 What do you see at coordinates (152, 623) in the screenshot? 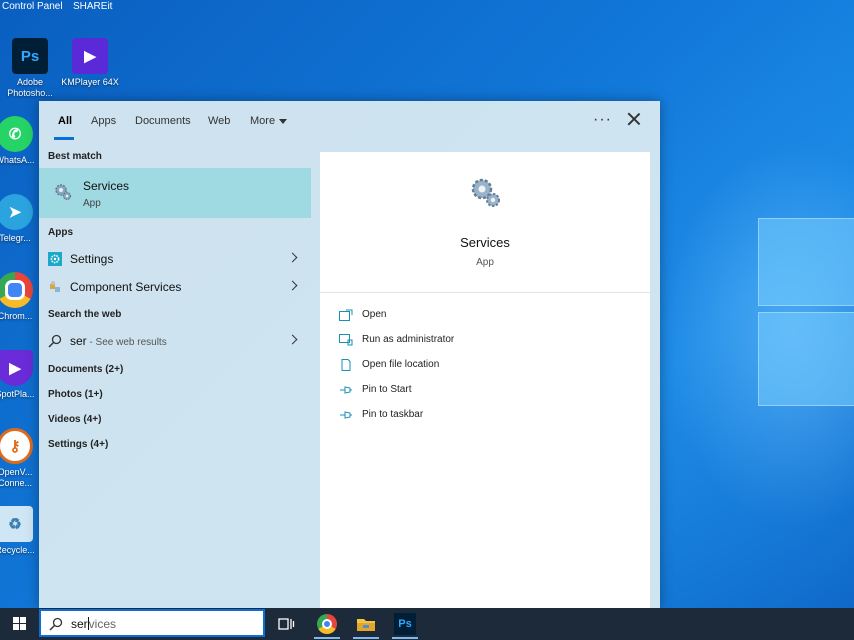
I see `taskbar-search-input: services` at bounding box center [152, 623].